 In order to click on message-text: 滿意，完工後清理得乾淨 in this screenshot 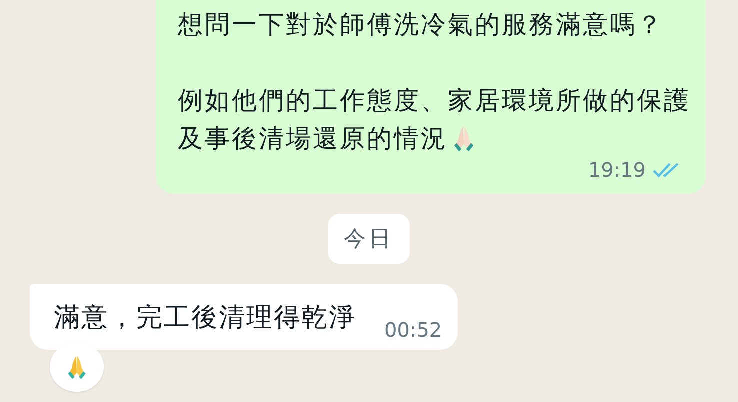, I will do `click(205, 318)`.